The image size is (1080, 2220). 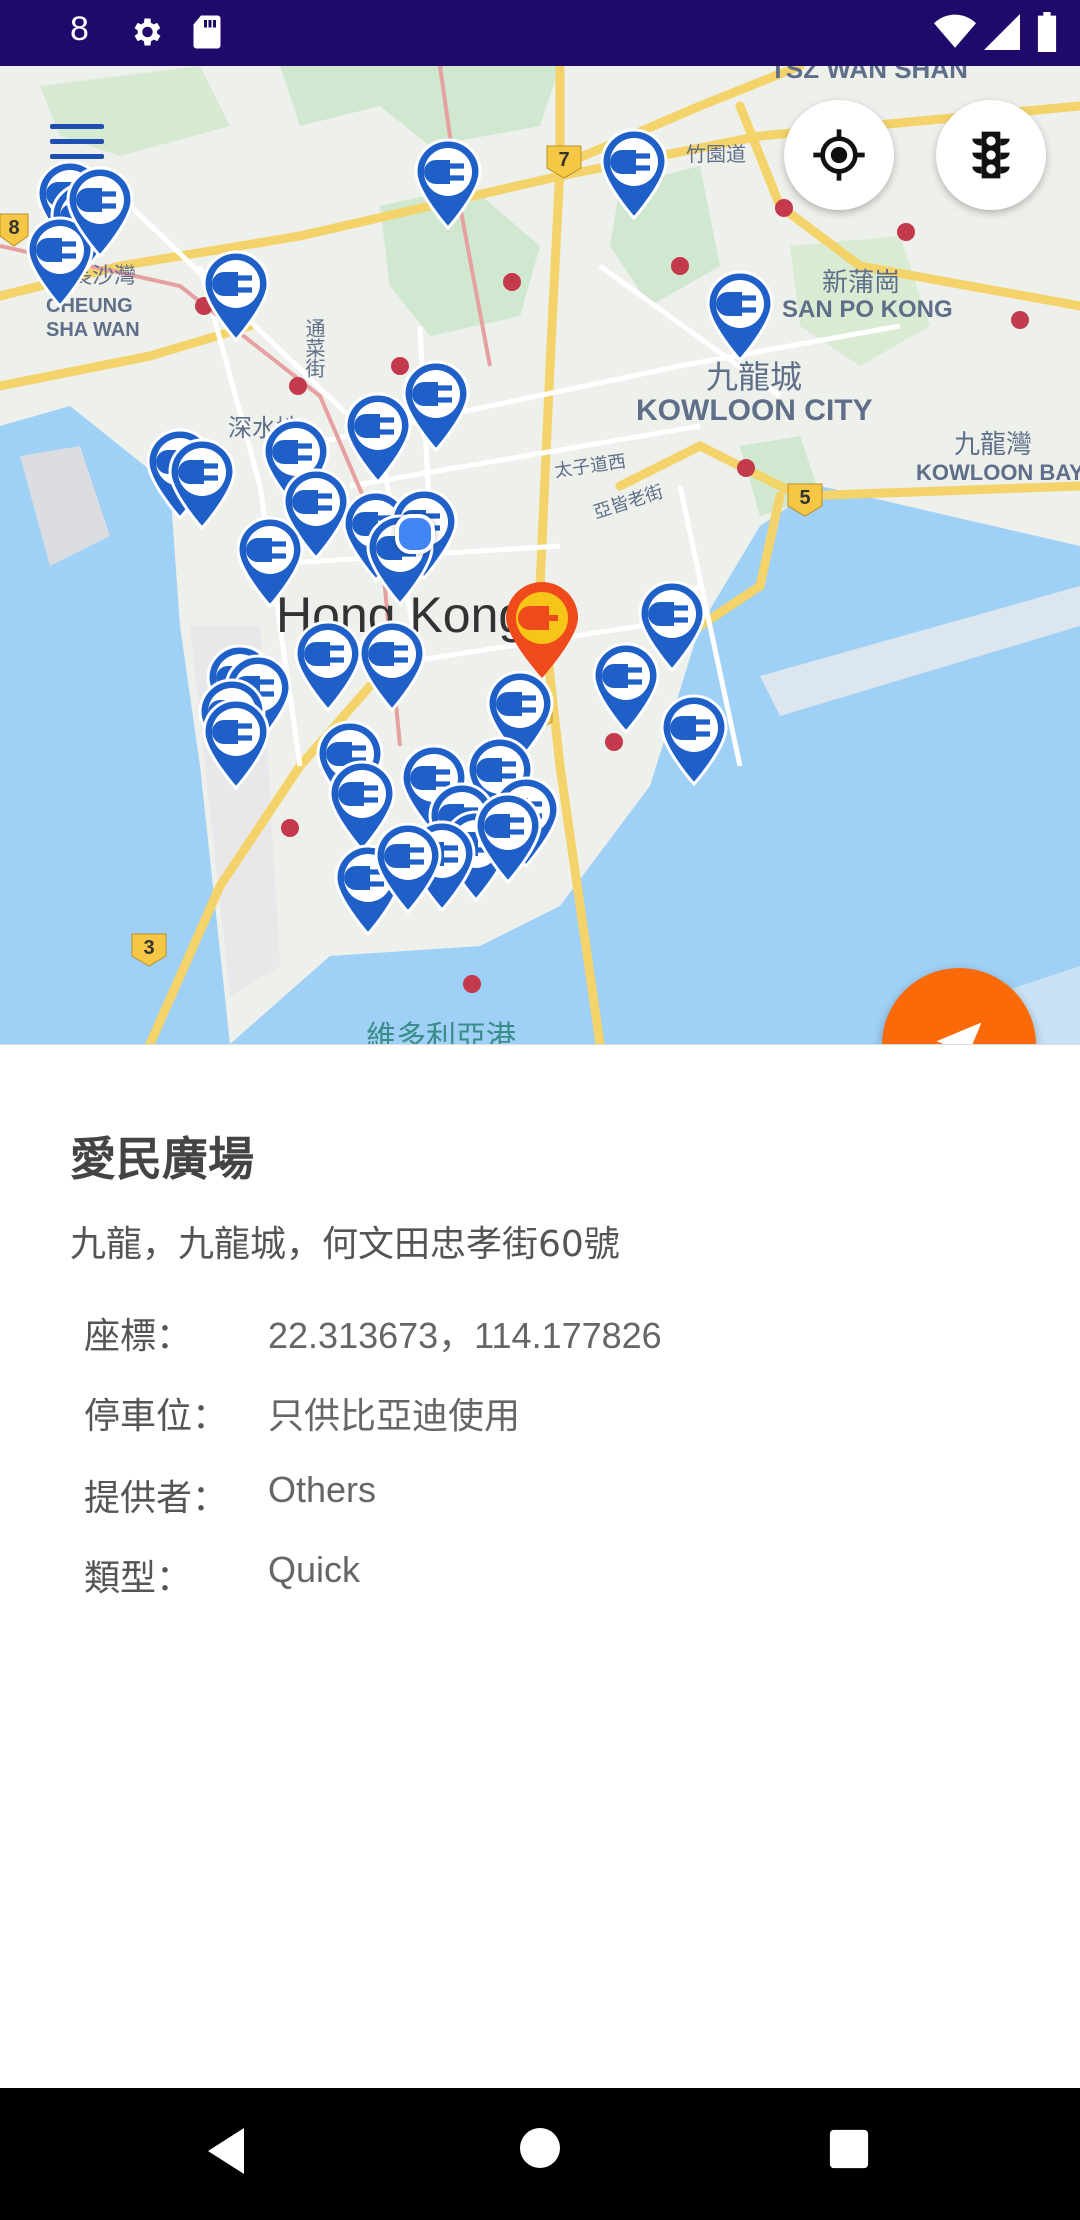 I want to click on my-location-button, so click(x=839, y=155).